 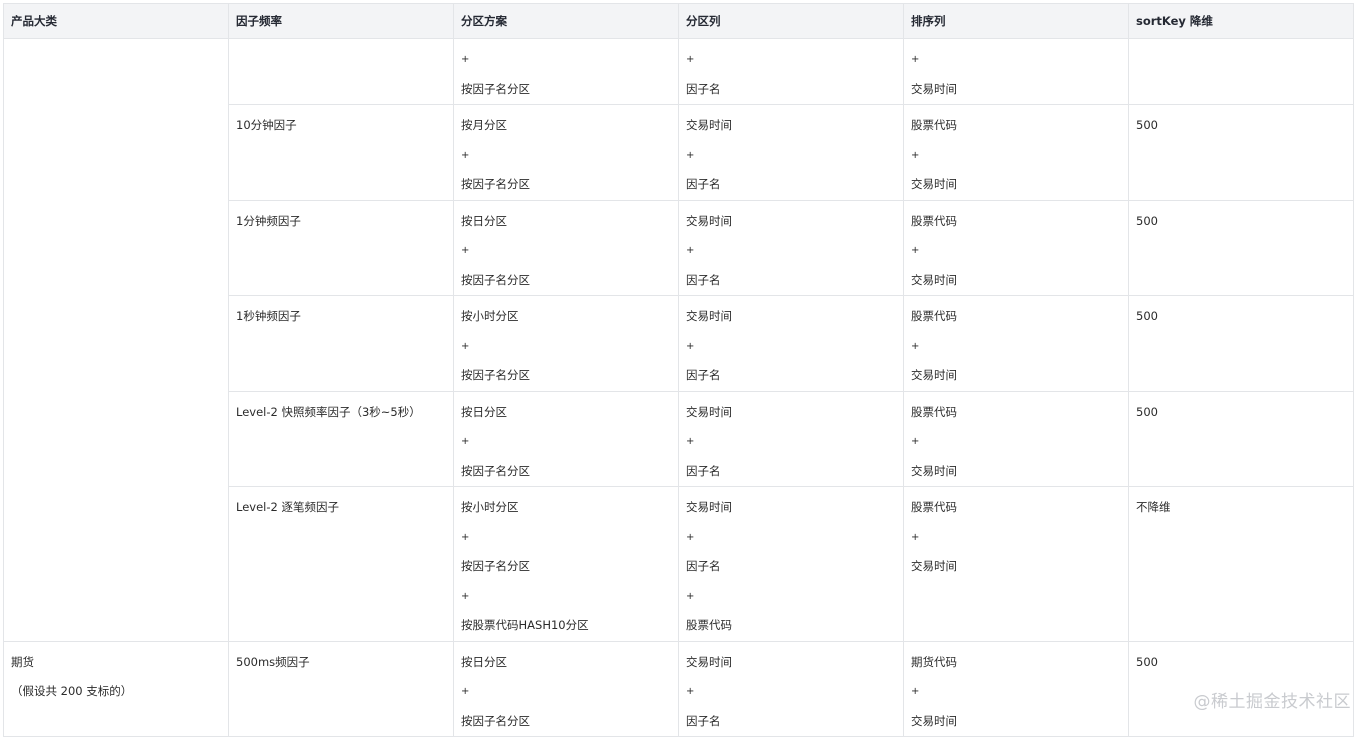 What do you see at coordinates (1016, 21) in the screenshot?
I see `header-sort-column: 排序列` at bounding box center [1016, 21].